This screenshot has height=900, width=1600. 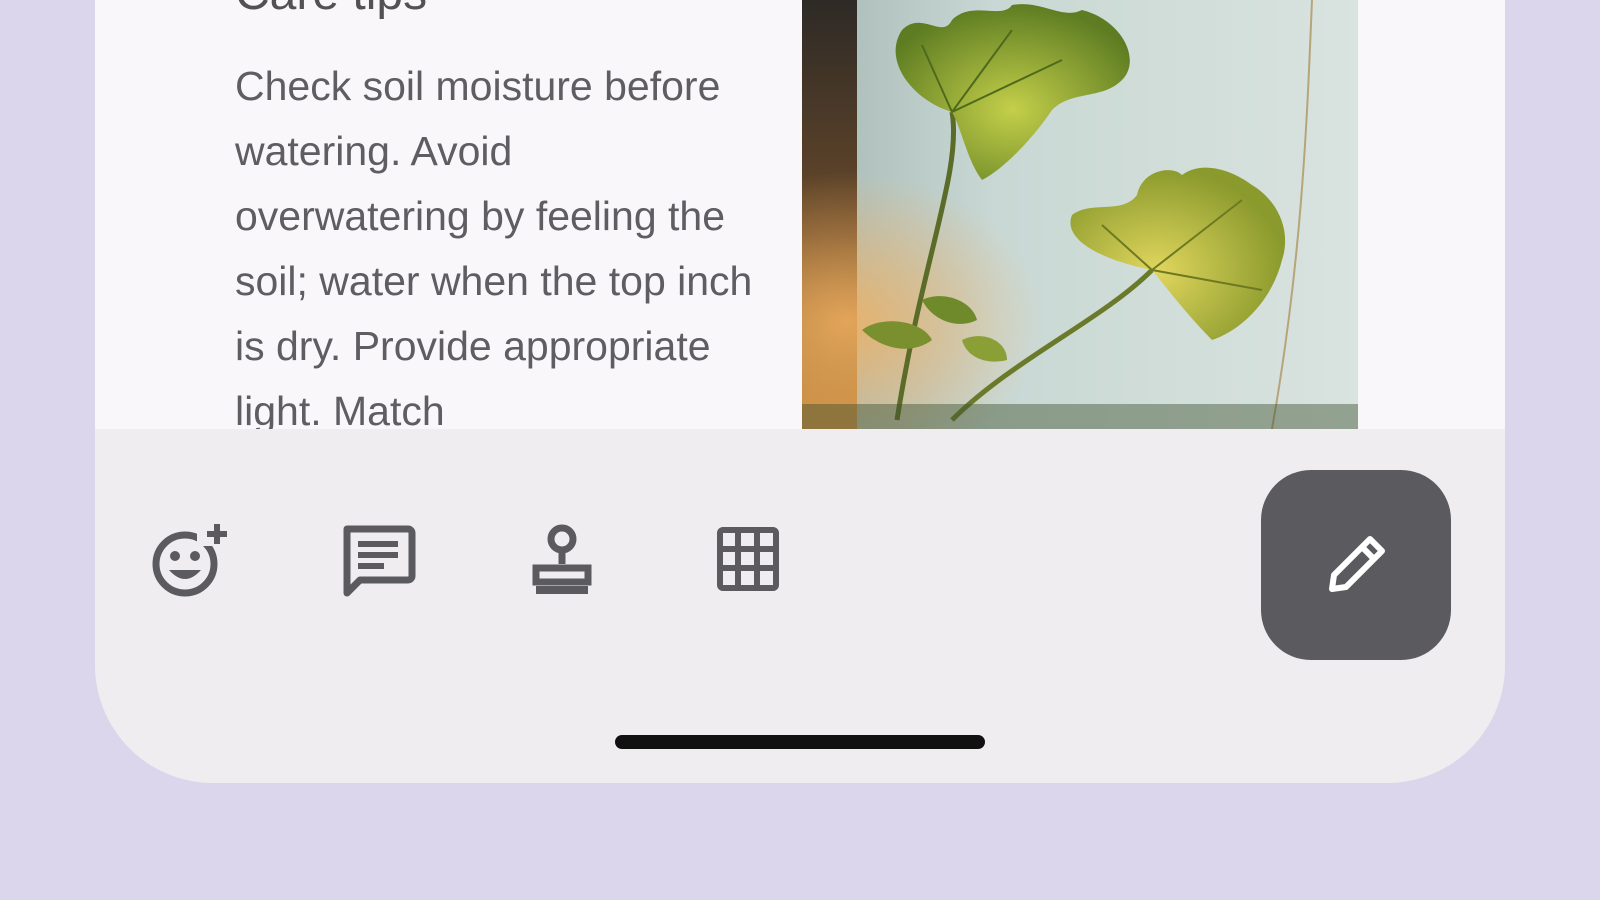 I want to click on emoji-add-icon, so click(x=189, y=560).